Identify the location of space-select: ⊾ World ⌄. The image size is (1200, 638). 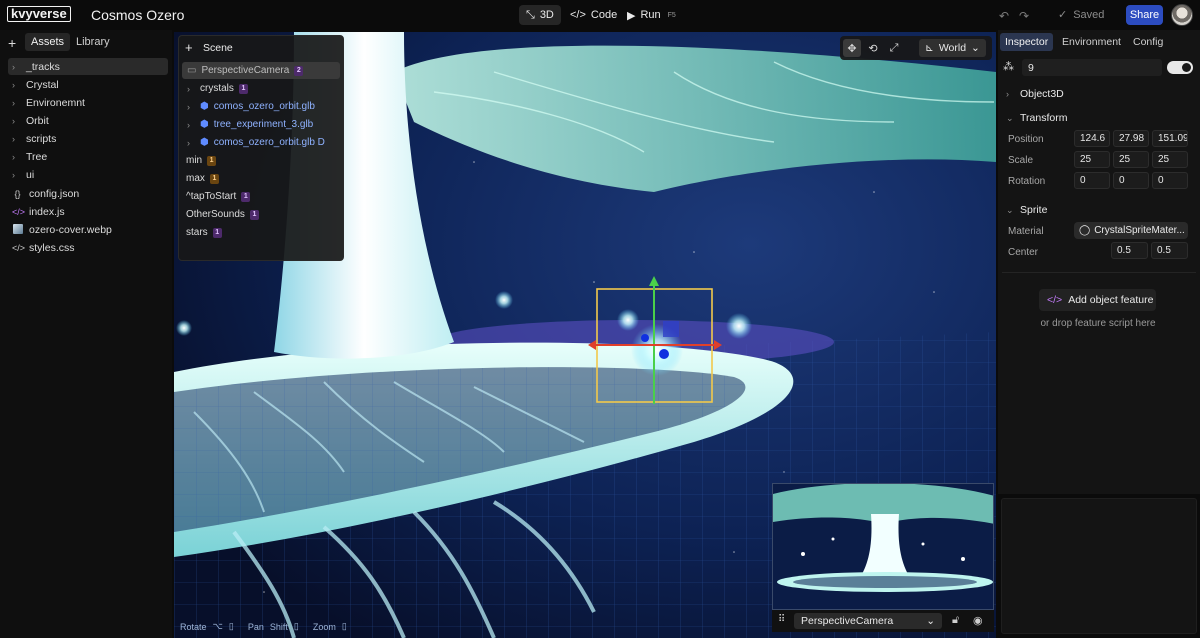
(952, 48).